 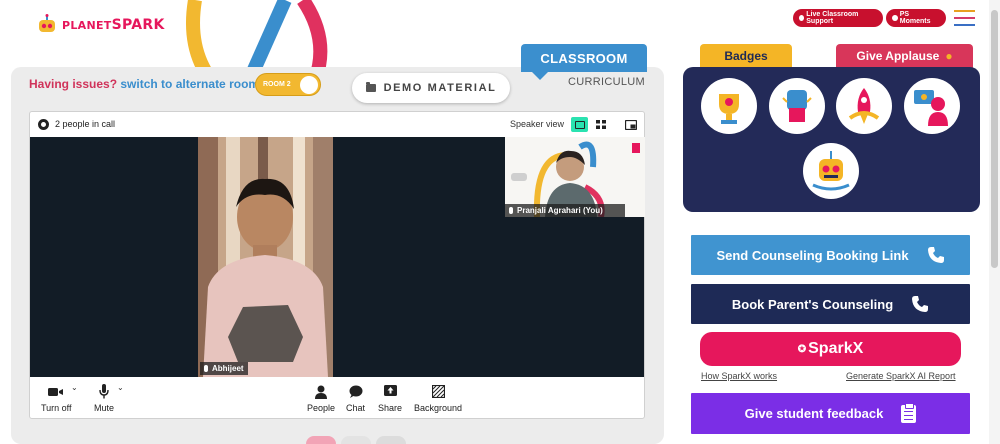 I want to click on tab-curriculum: CURRICULUM, so click(x=606, y=82).